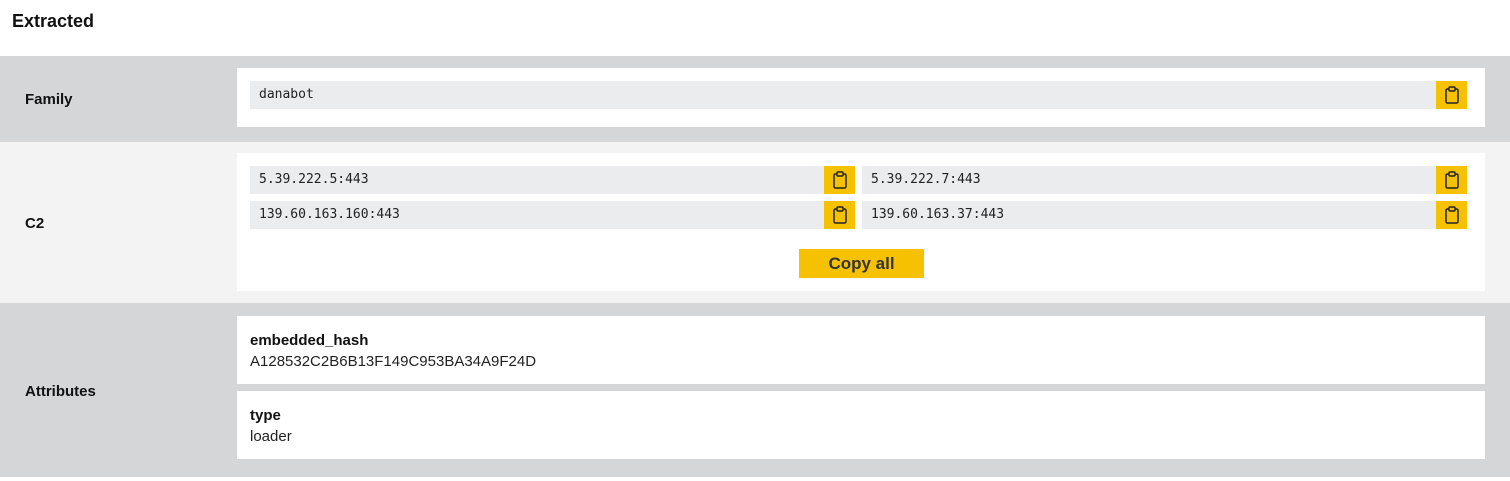 The image size is (1510, 481). Describe the element at coordinates (60, 391) in the screenshot. I see `attributes-label: Attributes` at that location.